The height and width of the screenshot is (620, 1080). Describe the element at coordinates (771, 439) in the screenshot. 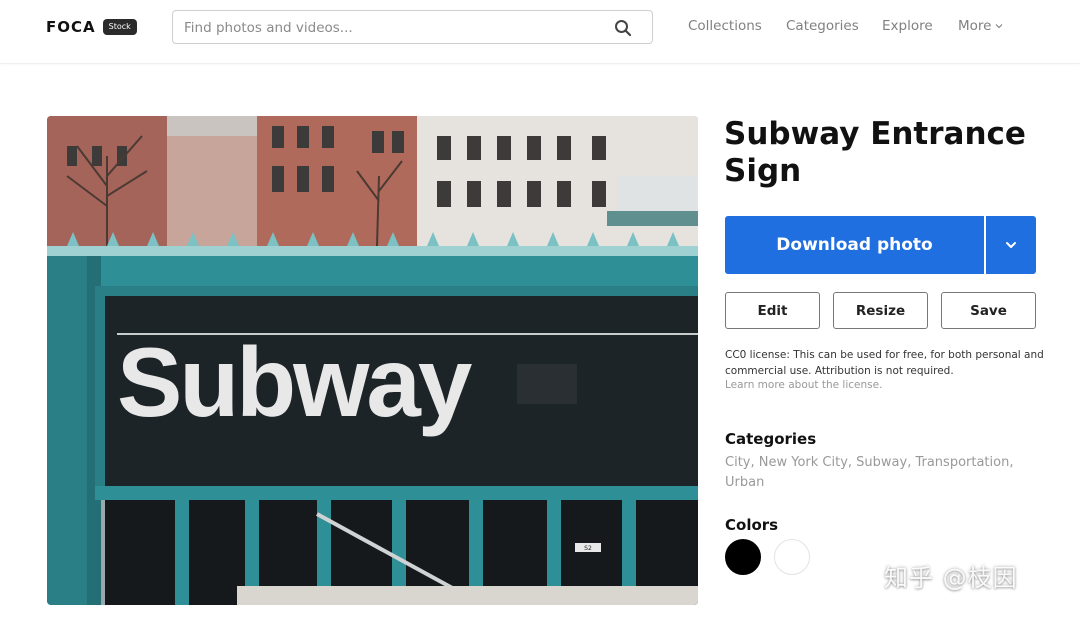

I see `categories-heading: Categories` at that location.